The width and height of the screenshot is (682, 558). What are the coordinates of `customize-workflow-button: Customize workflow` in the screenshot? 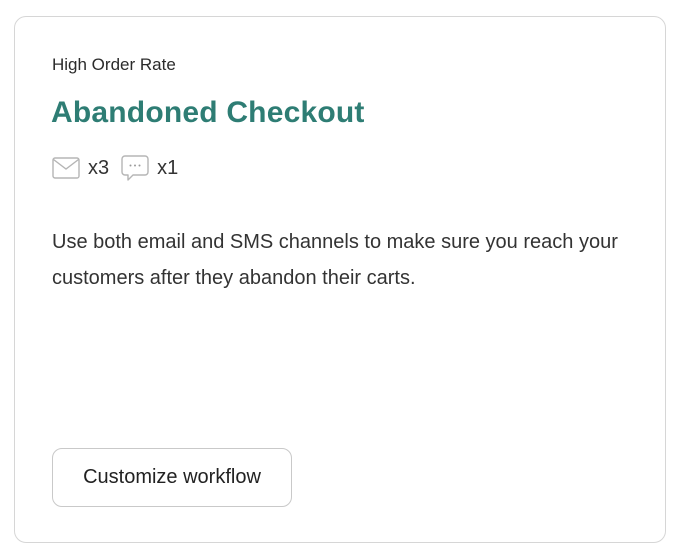 It's located at (172, 477).